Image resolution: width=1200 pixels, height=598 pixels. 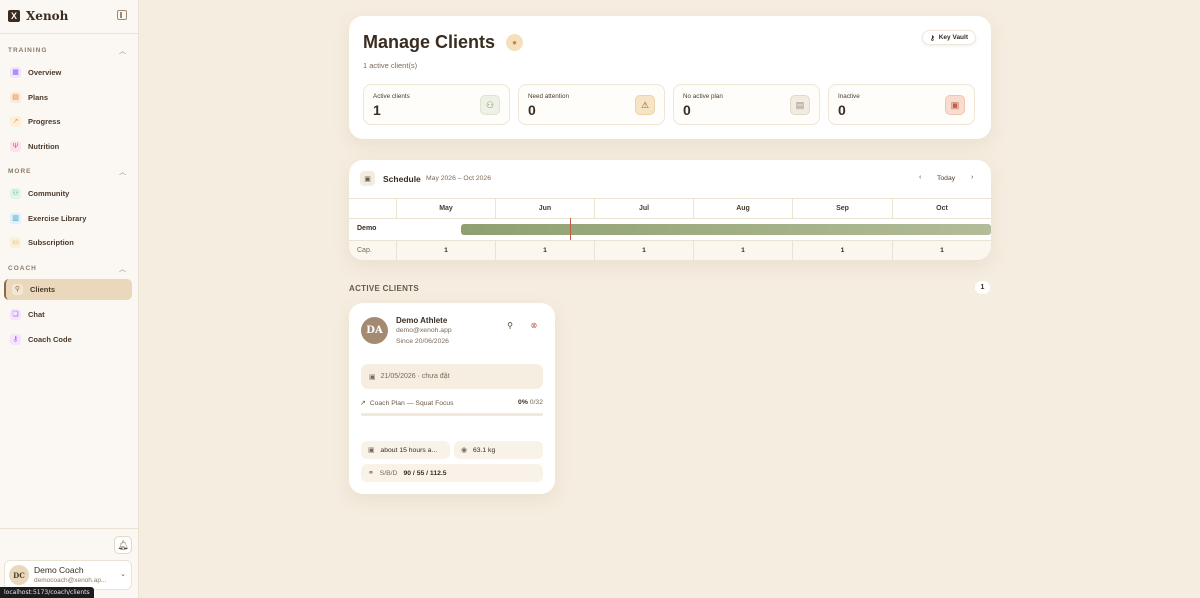 I want to click on plan-percent: 0%, so click(x=523, y=402).